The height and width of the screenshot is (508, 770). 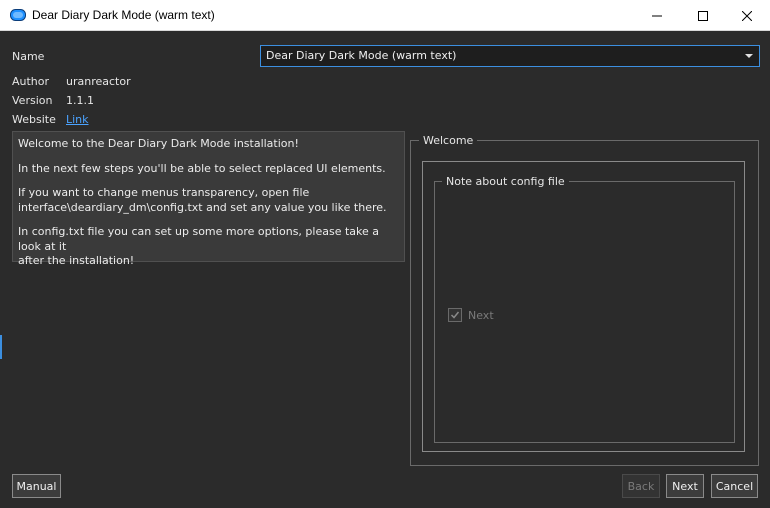 I want to click on next-checkbox, so click(x=455, y=315).